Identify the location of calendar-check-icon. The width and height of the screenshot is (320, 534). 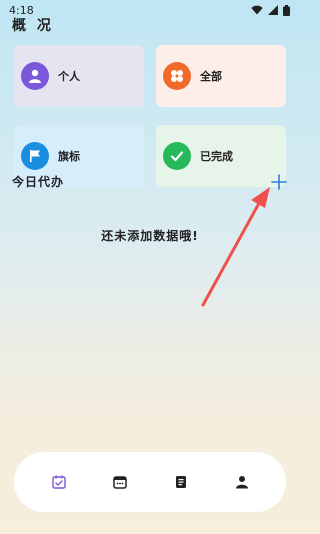
(58, 482).